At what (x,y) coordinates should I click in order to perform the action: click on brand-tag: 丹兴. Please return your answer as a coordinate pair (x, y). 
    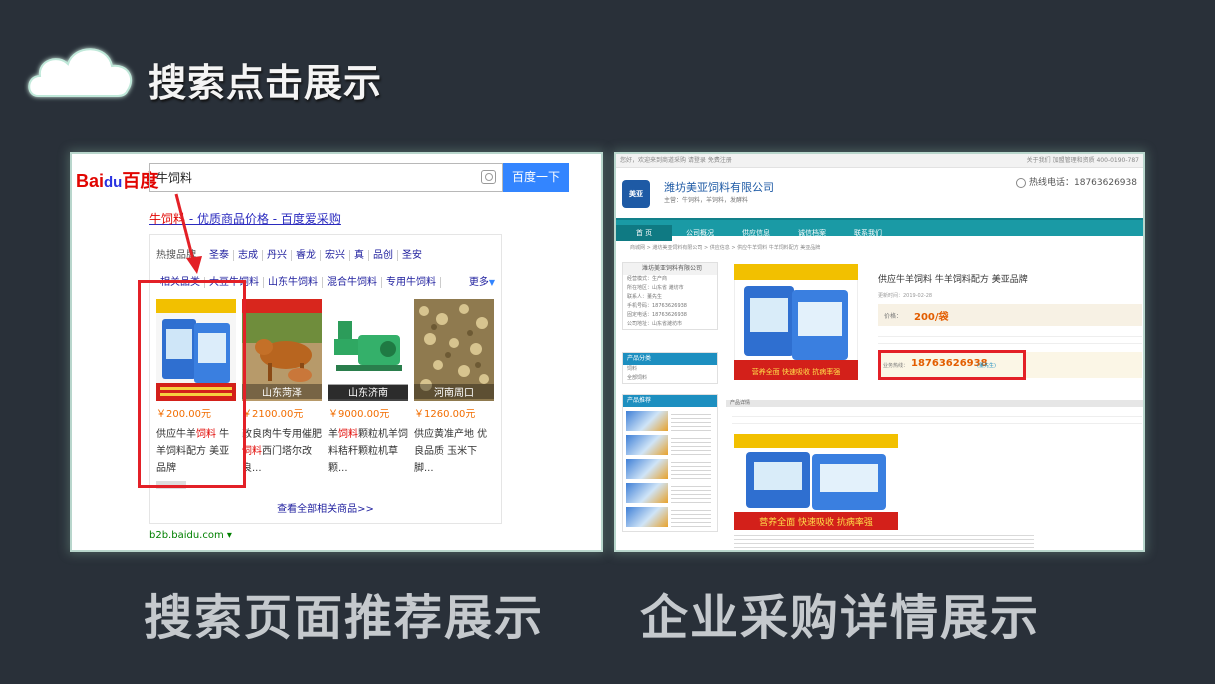
    Looking at the image, I should click on (277, 255).